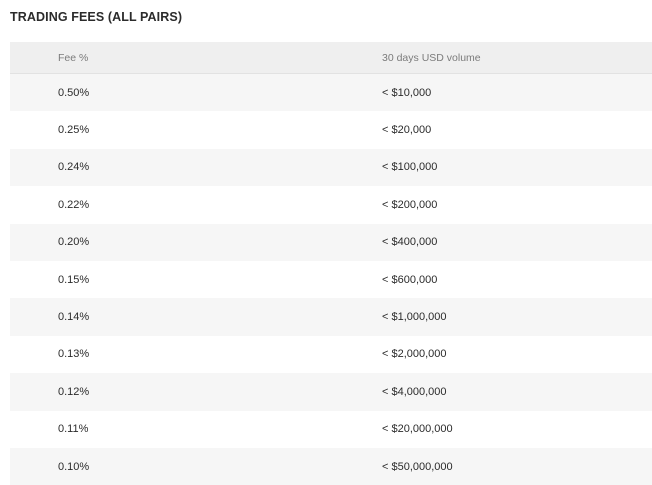  Describe the element at coordinates (74, 317) in the screenshot. I see `fee-cell: 0.14%` at that location.